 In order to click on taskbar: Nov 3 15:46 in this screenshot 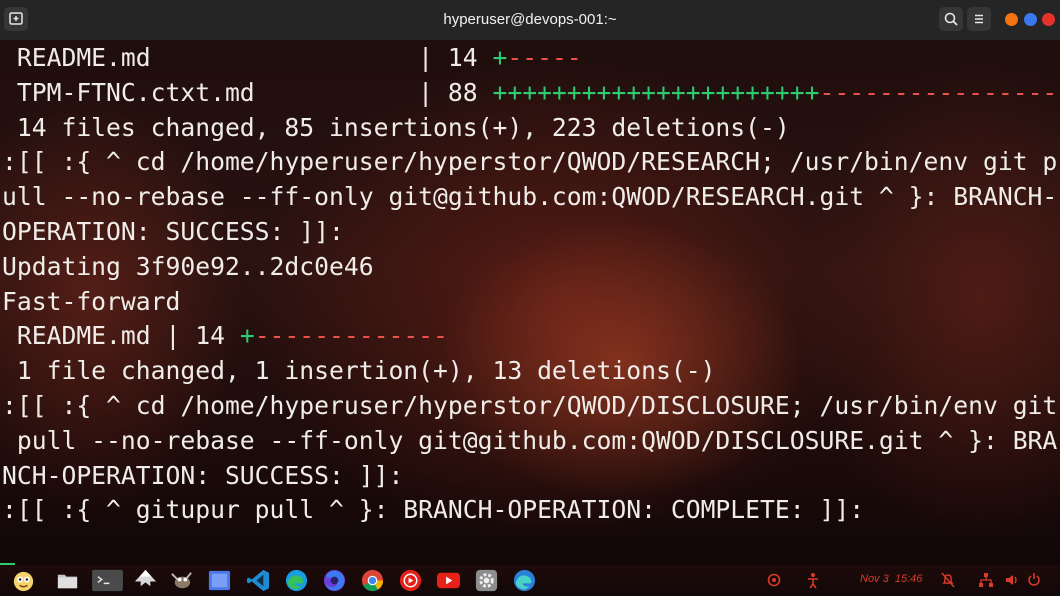, I will do `click(530, 580)`.